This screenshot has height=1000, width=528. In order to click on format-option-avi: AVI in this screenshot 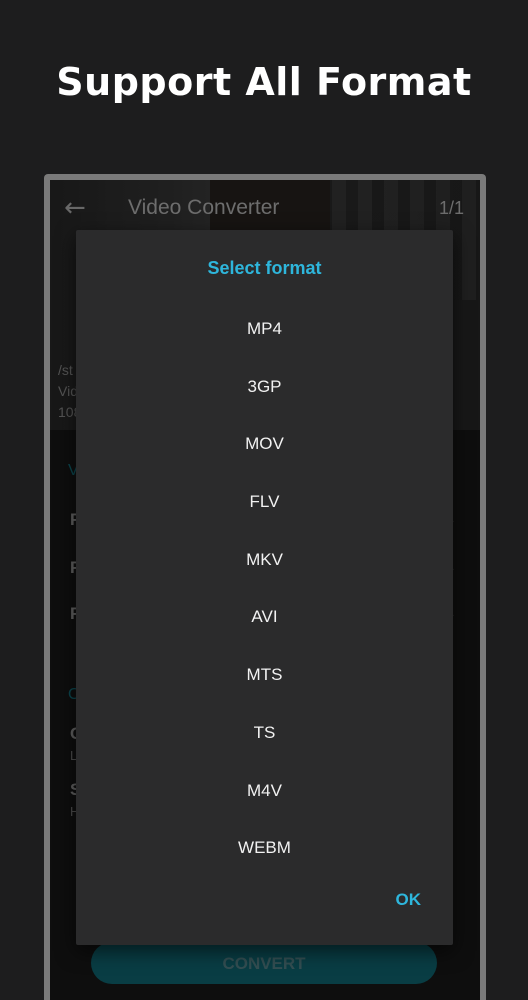, I will do `click(264, 617)`.